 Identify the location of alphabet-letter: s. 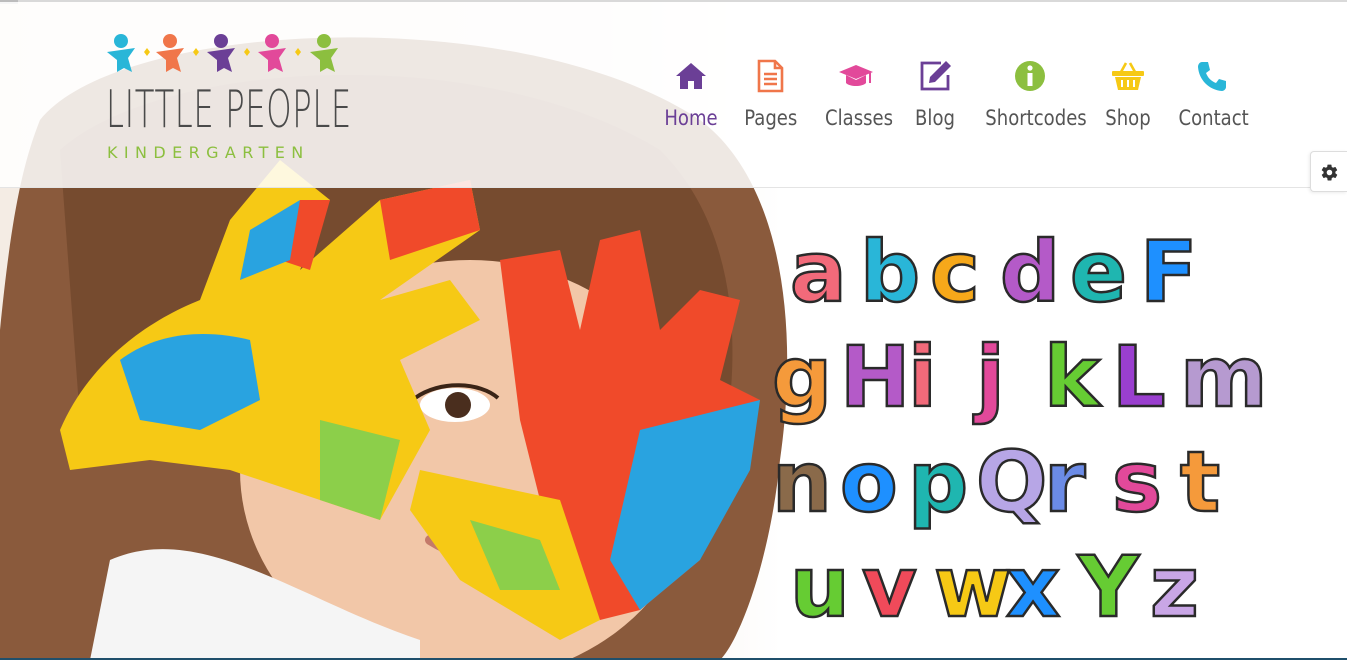
(1137, 482).